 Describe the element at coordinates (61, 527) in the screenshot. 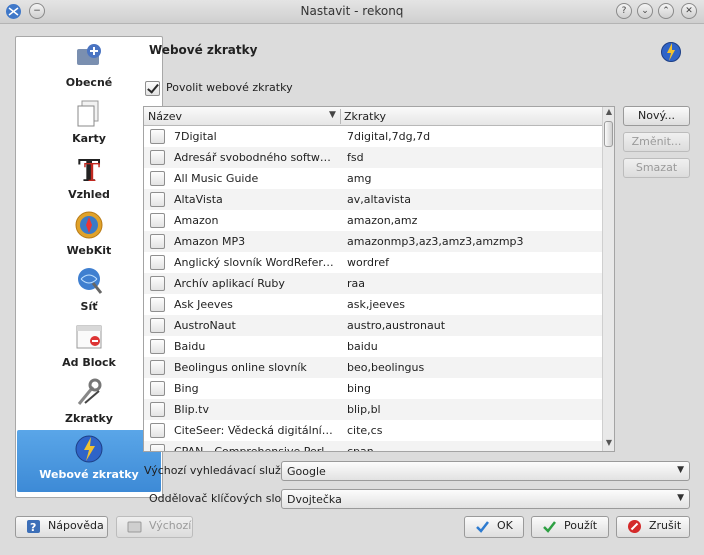

I see `help-button: ? Nápověda` at that location.